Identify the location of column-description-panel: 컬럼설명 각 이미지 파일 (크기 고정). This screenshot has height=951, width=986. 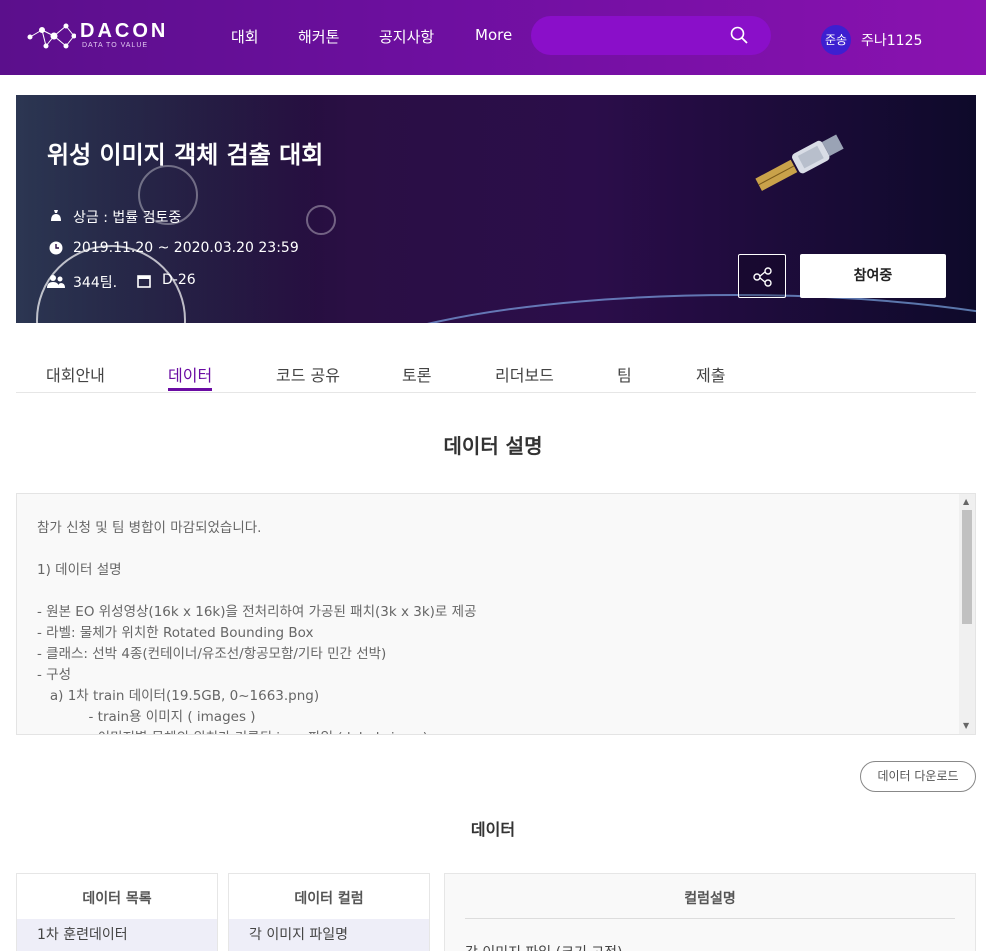
(710, 912).